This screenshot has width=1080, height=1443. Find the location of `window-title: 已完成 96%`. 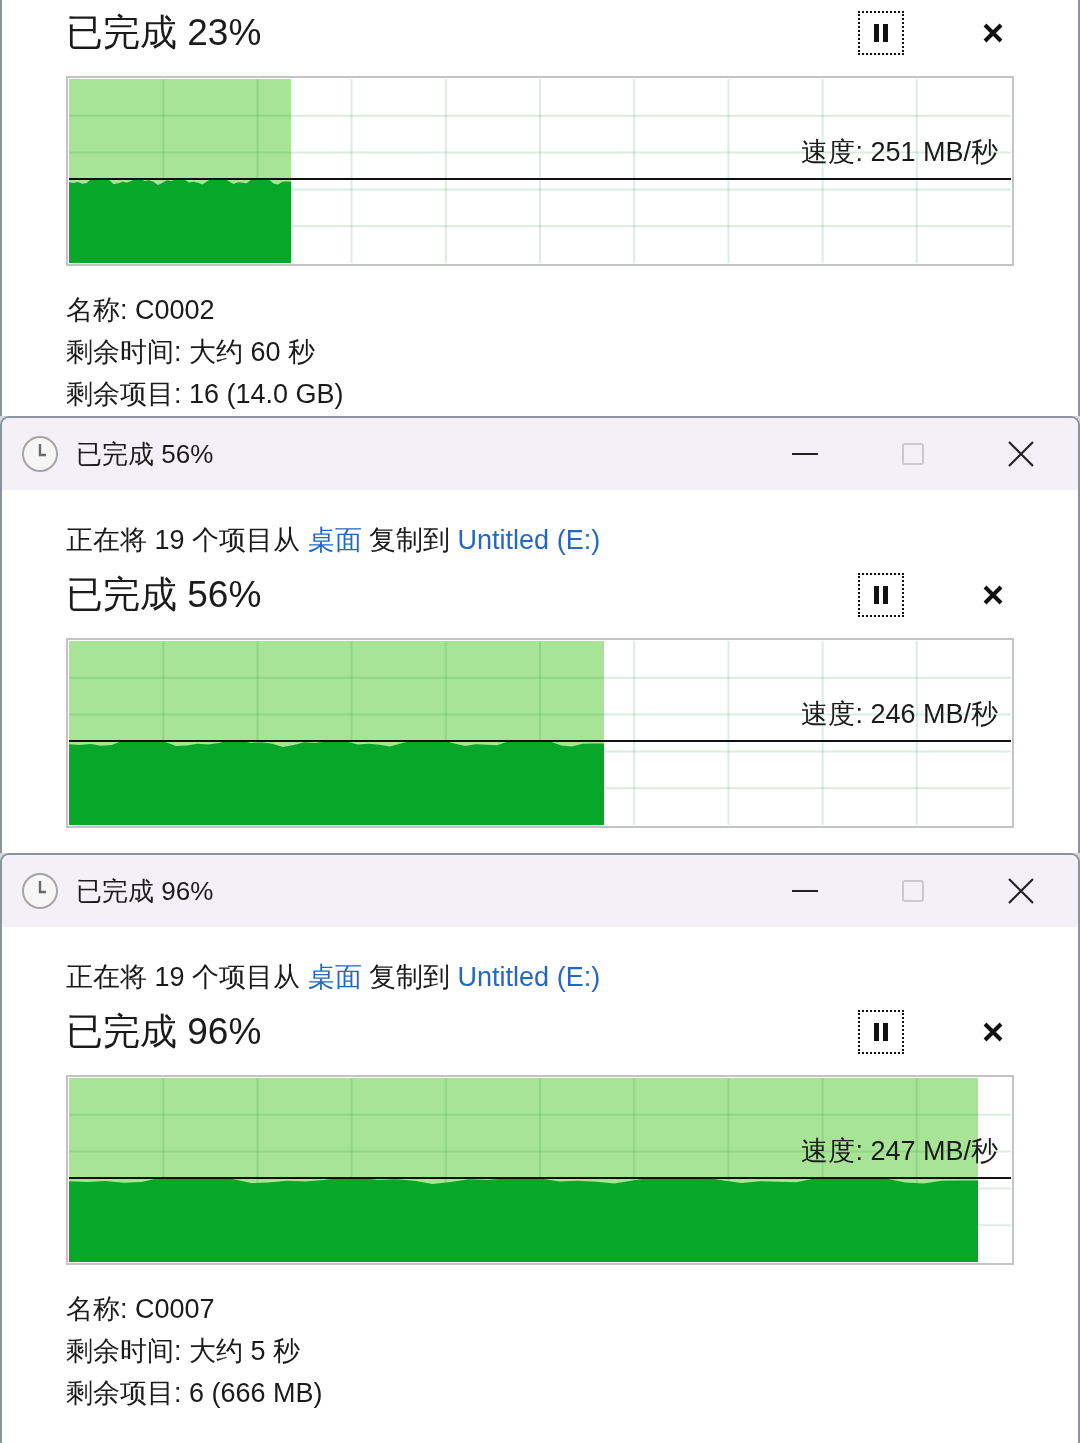

window-title: 已完成 96% is located at coordinates (145, 891).